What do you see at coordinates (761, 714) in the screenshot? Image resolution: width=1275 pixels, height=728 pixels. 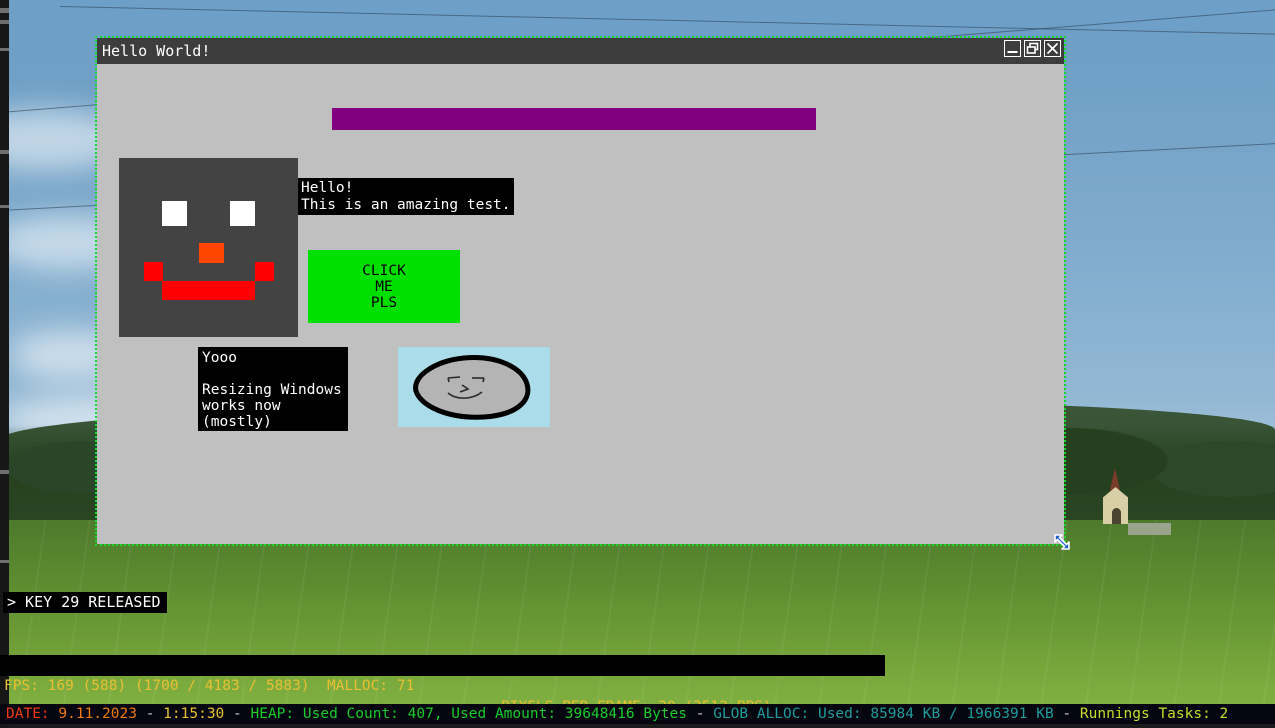 I see `status-glob-label: GLOB ALLOC:` at bounding box center [761, 714].